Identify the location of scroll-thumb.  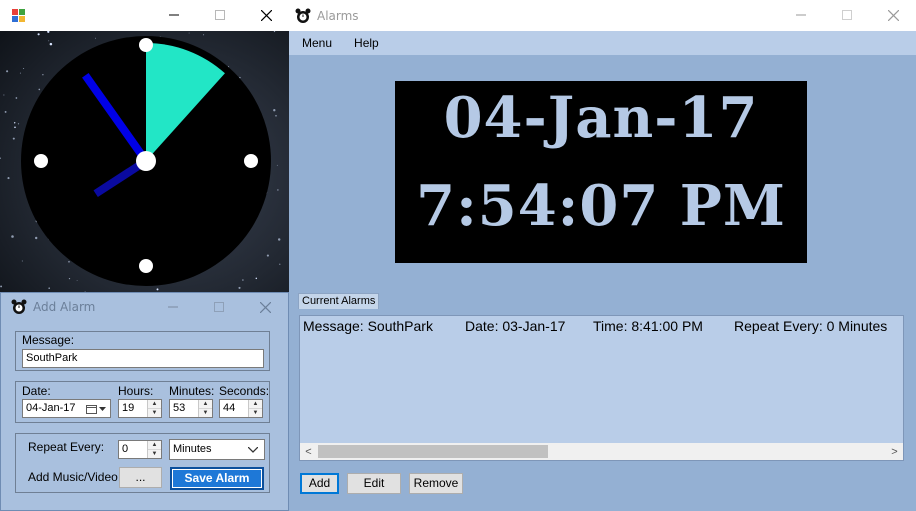
(433, 451).